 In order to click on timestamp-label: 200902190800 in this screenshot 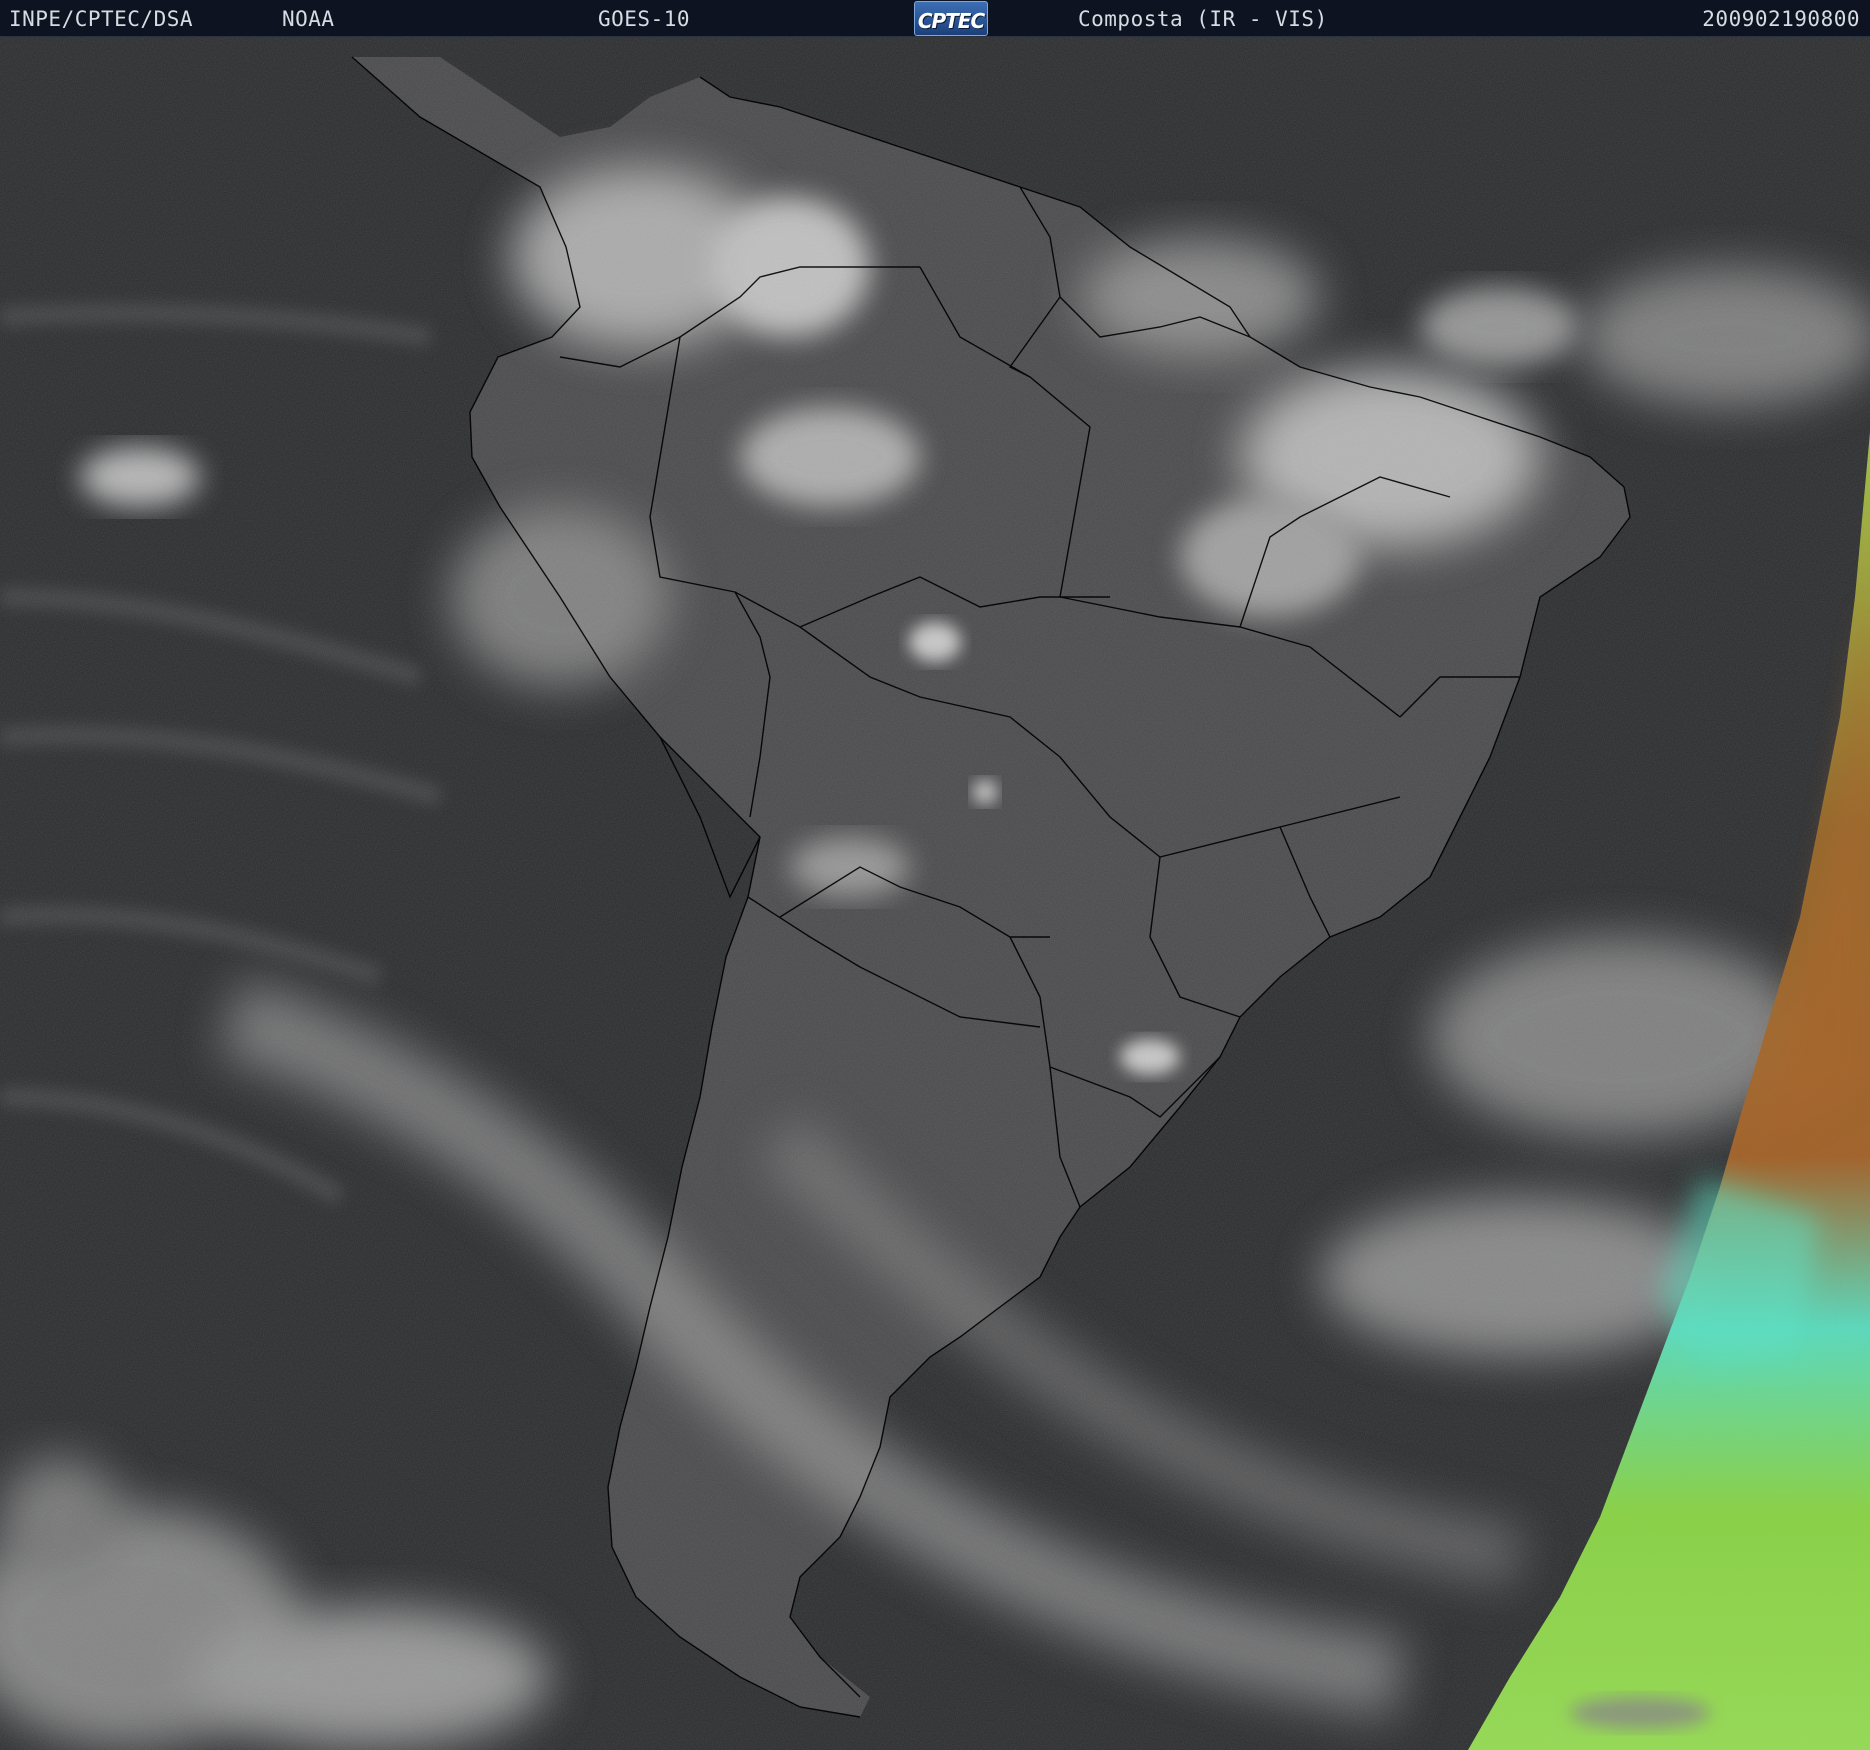, I will do `click(1781, 19)`.